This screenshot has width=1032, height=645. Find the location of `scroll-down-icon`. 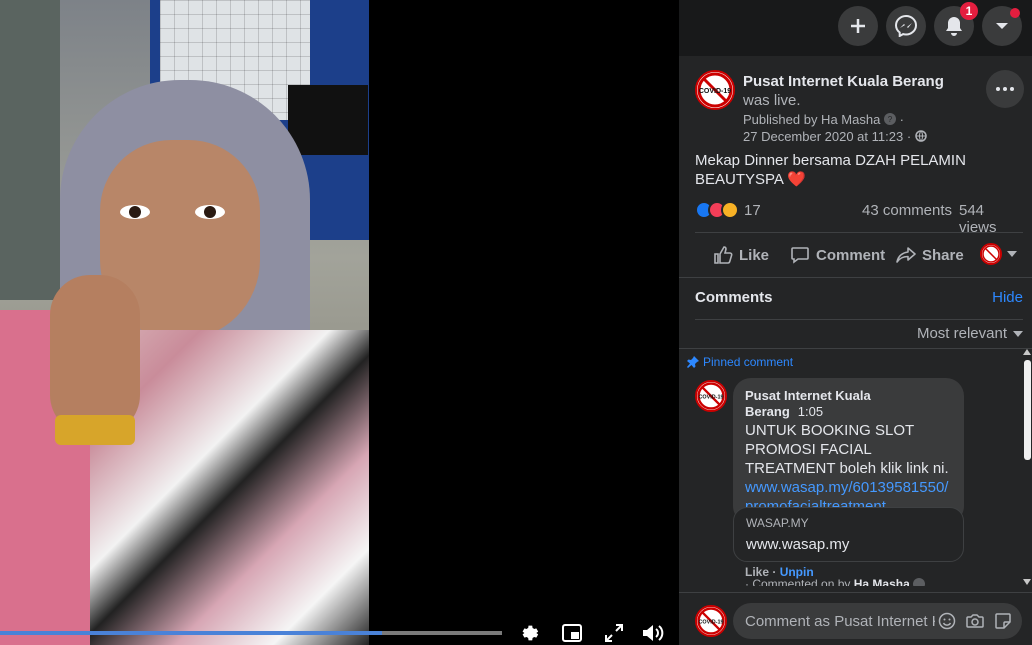

scroll-down-icon is located at coordinates (1027, 582).